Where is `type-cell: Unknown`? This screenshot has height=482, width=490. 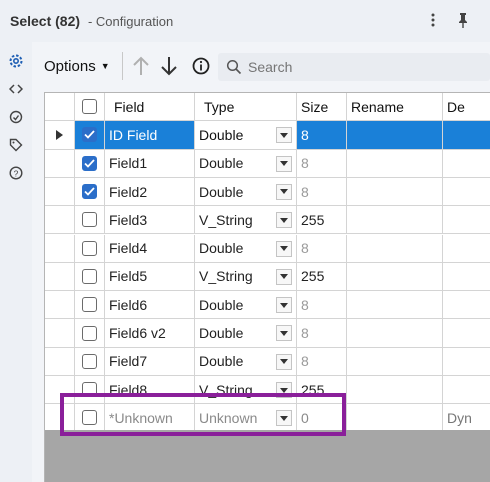
type-cell: Unknown is located at coordinates (246, 418).